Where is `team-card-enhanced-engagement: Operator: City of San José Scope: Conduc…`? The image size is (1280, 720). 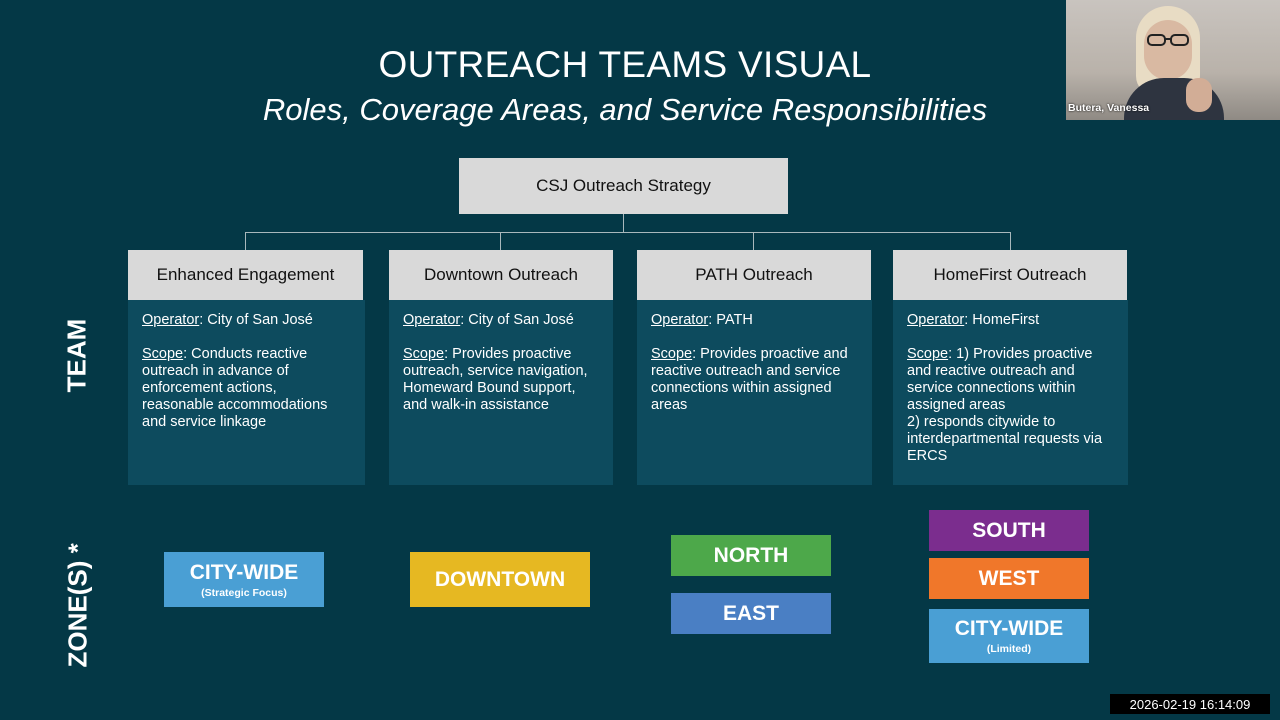
team-card-enhanced-engagement: Operator: City of San José Scope: Conduc… is located at coordinates (246, 392).